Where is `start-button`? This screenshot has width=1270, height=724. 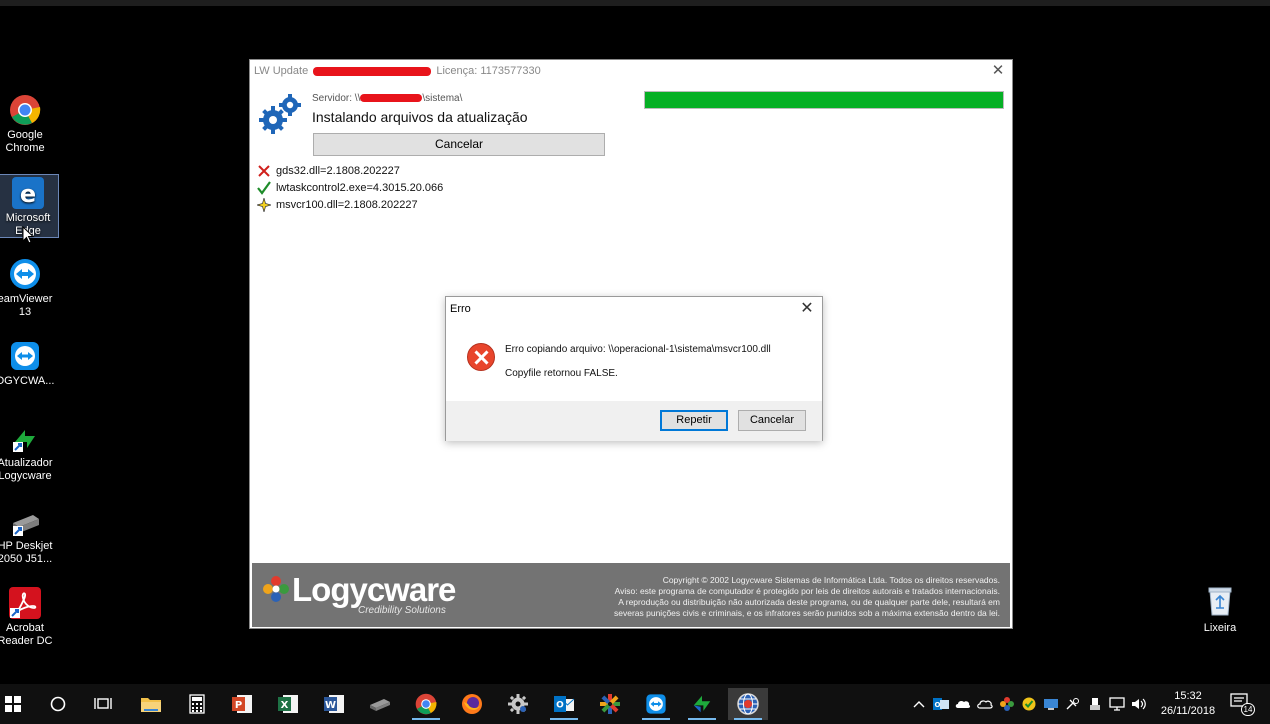
start-button is located at coordinates (16, 704).